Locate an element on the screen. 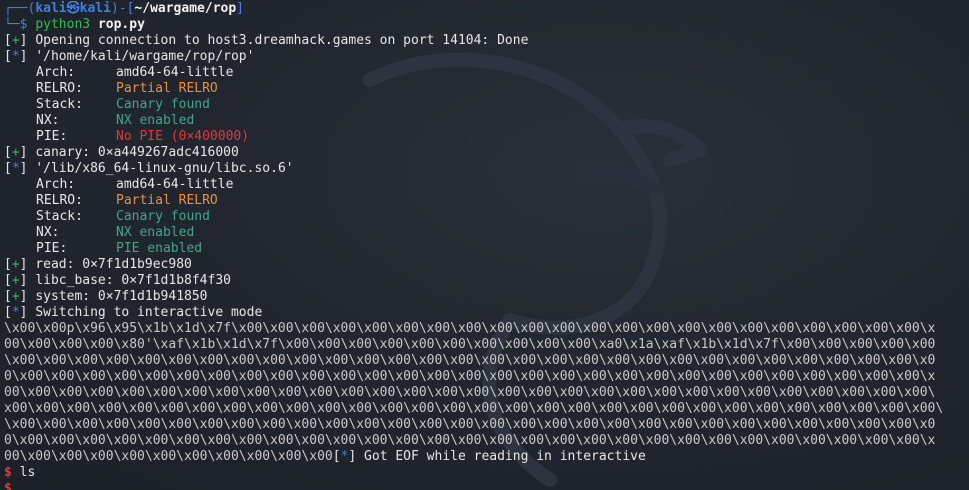 The height and width of the screenshot is (490, 969). prompt-header-line: ┌──(kali㉿kali)-[~/wargame/rop] is located at coordinates (124, 8).